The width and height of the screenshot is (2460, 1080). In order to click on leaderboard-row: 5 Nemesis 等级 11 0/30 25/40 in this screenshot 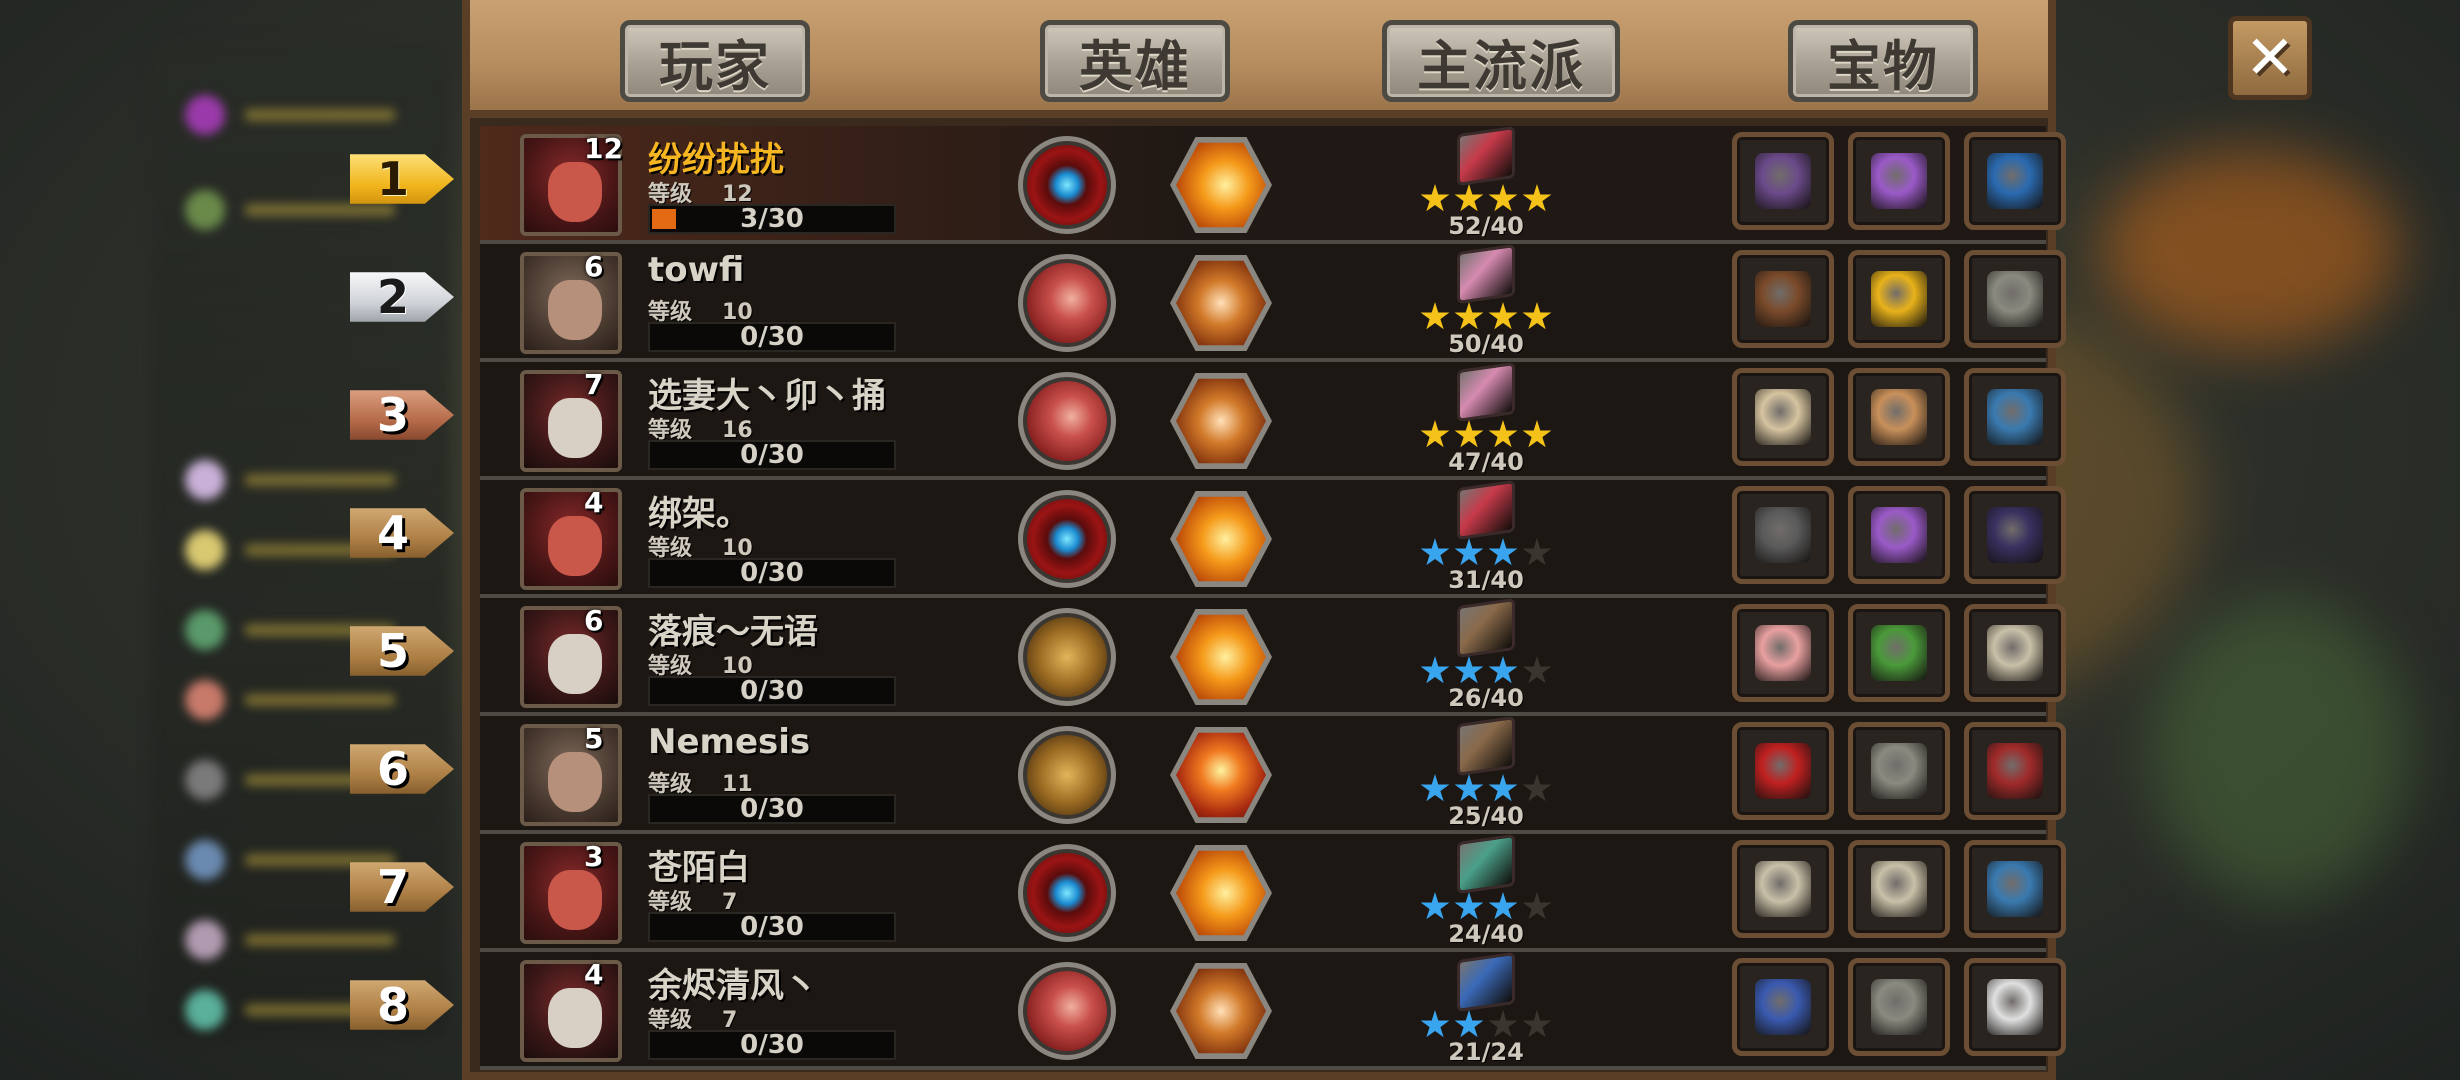, I will do `click(1273, 774)`.